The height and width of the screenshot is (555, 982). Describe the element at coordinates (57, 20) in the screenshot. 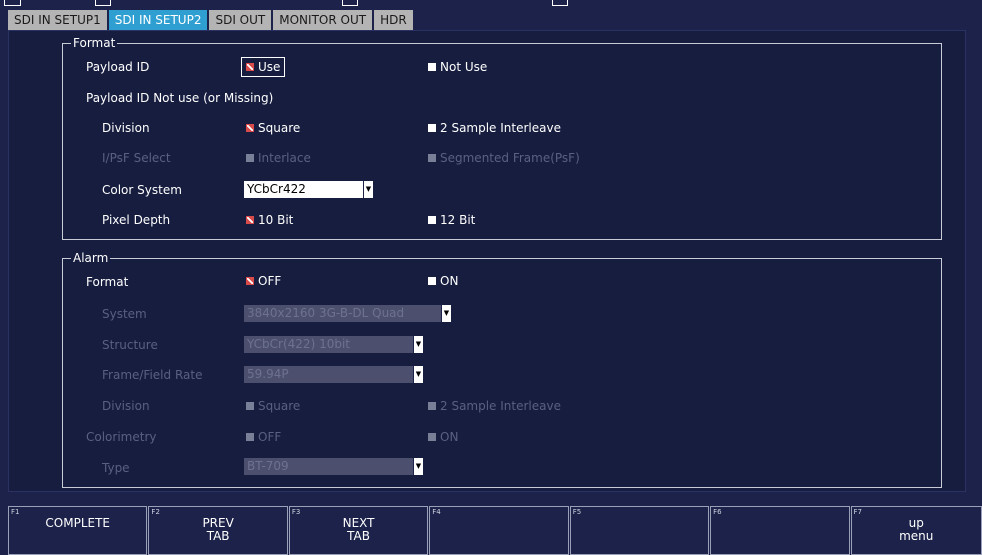

I see `tab-sdi-in-setup1: SDI IN SETUP1` at that location.